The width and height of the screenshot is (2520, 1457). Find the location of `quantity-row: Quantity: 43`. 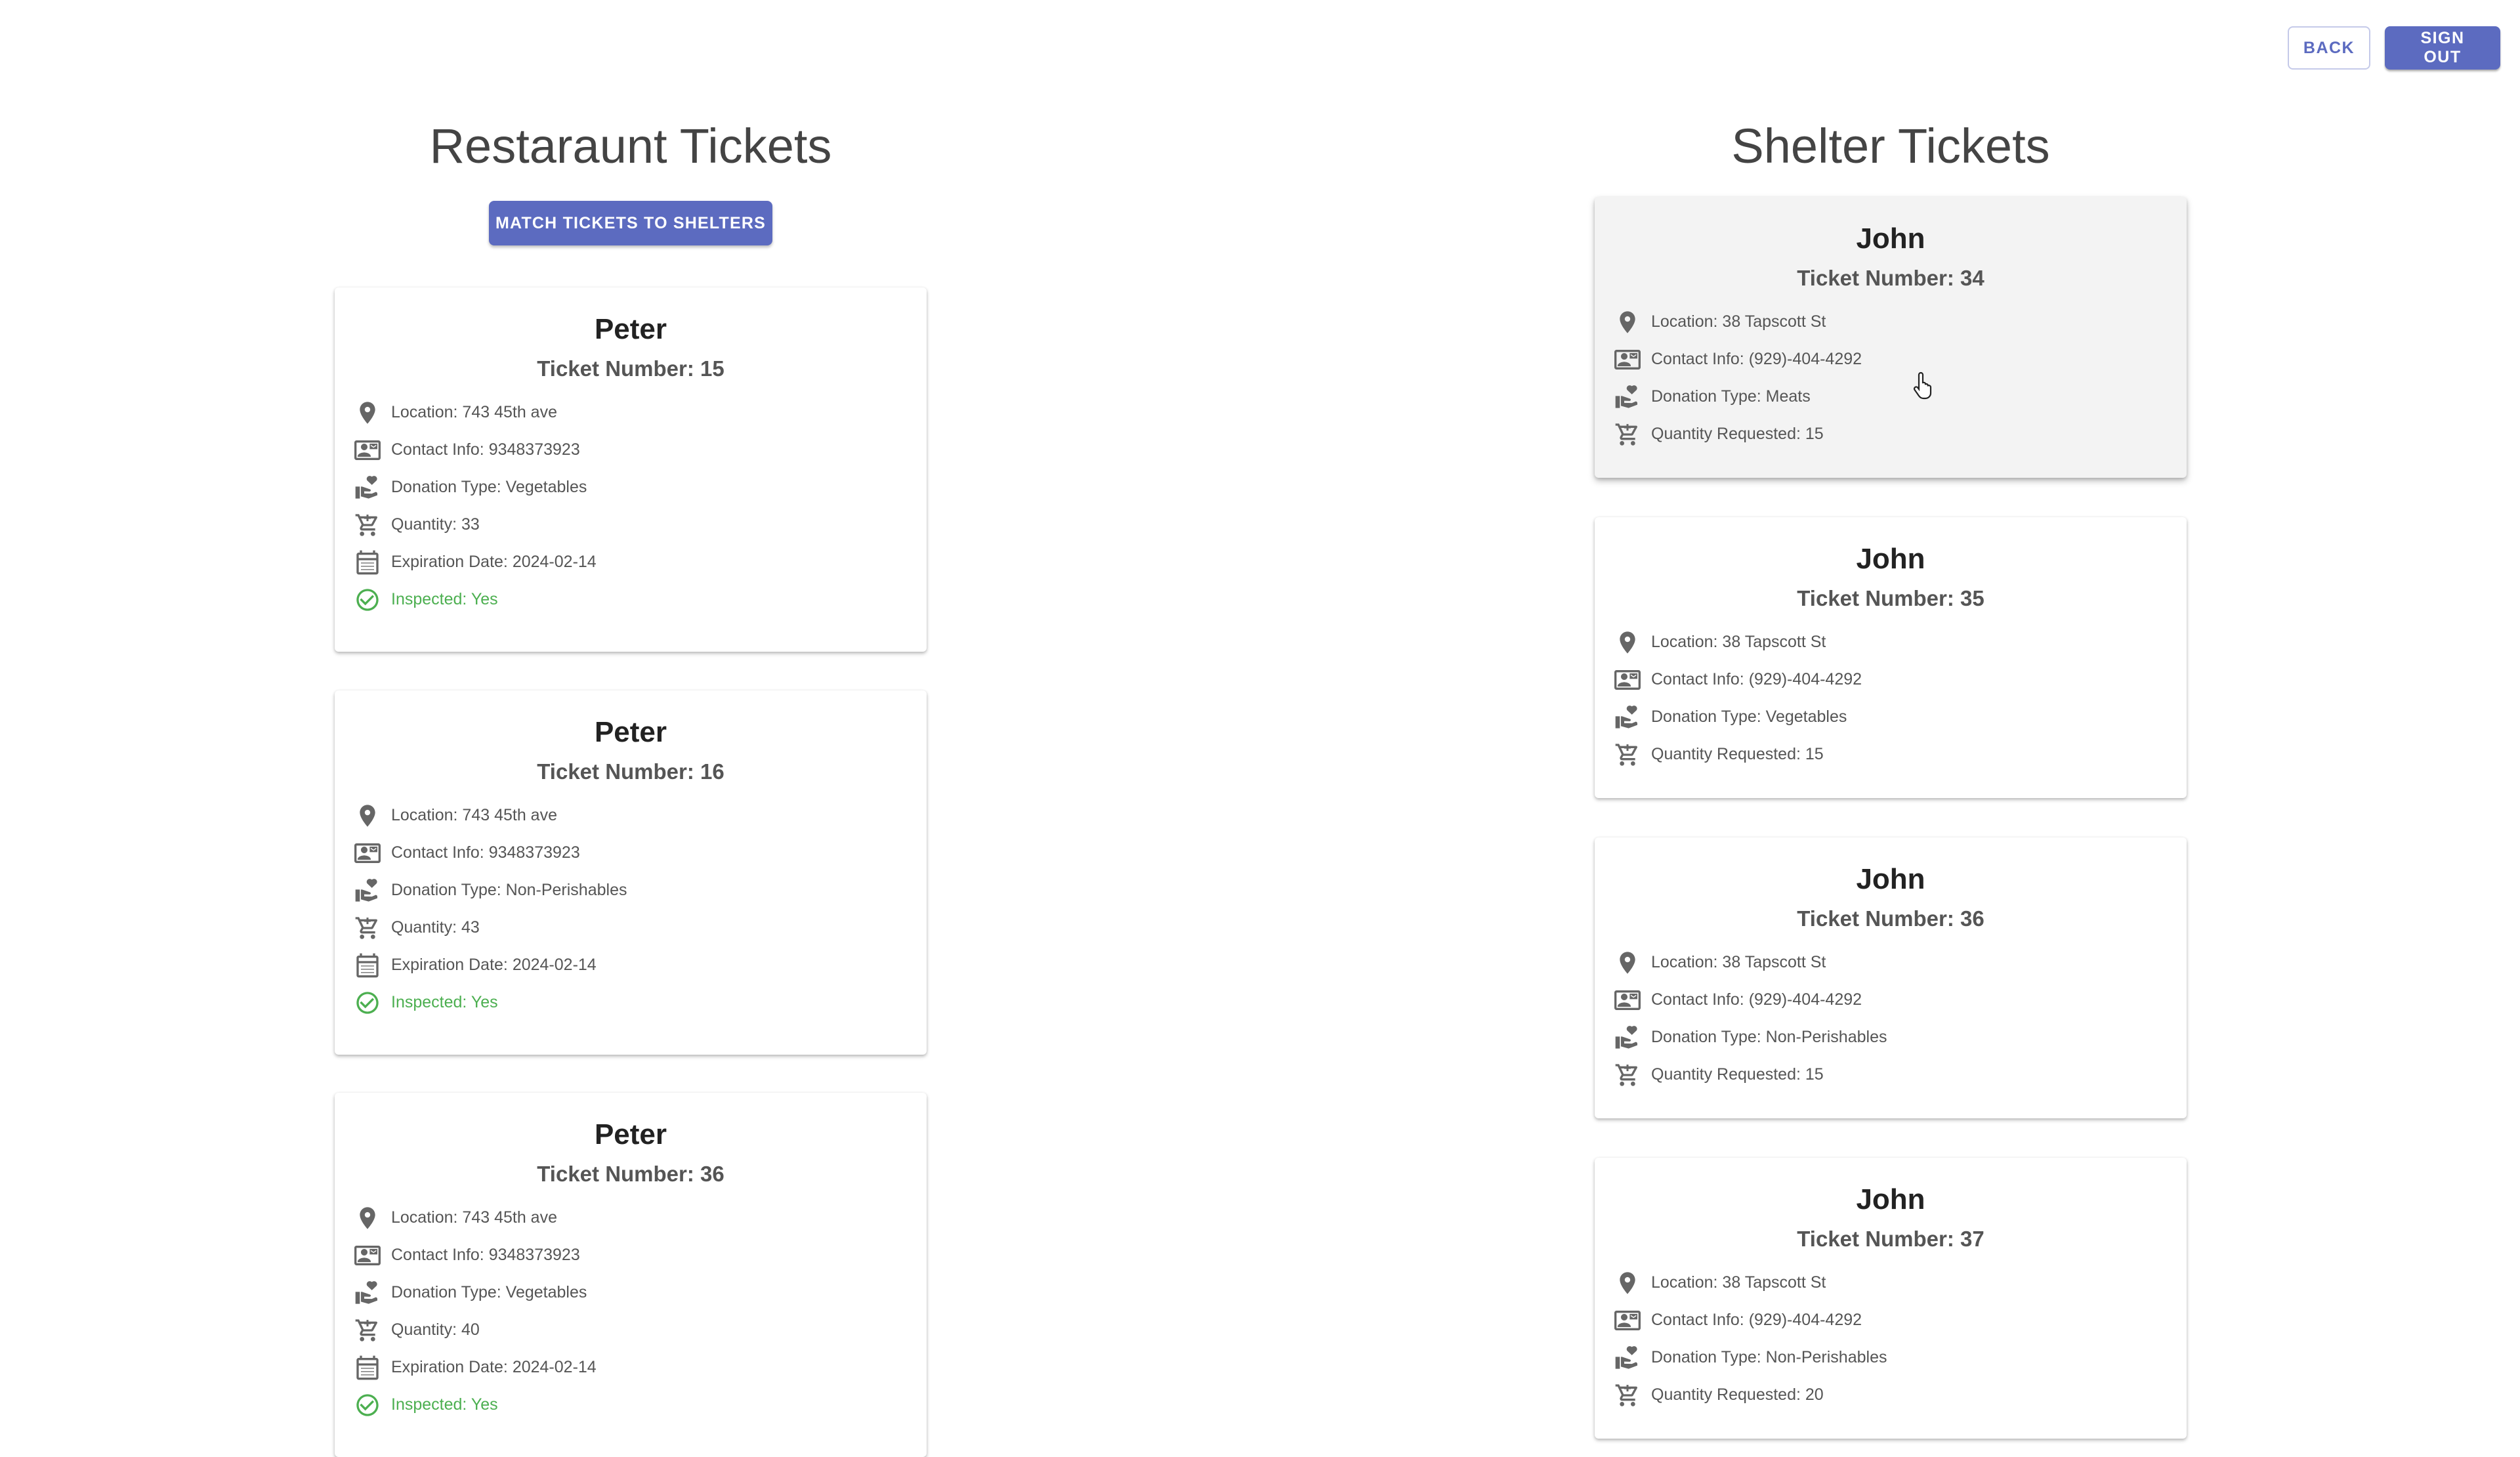

quantity-row: Quantity: 43 is located at coordinates (630, 927).